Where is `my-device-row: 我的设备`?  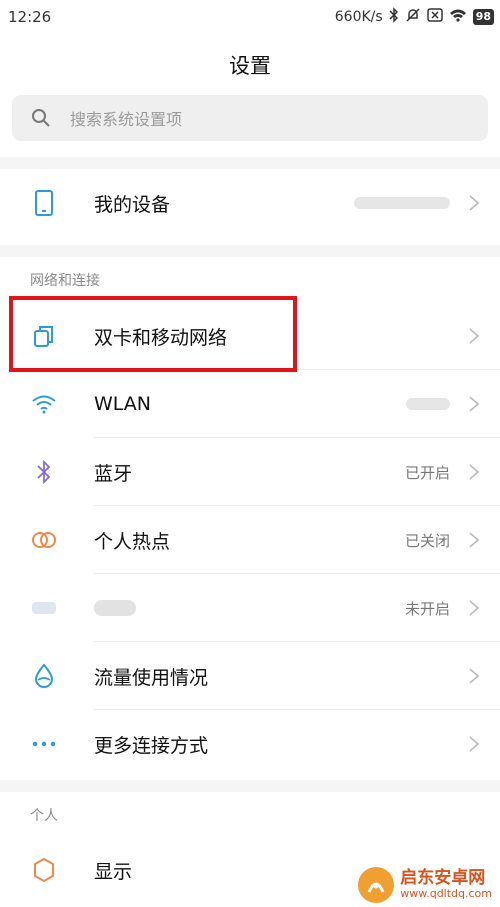 my-device-row: 我的设备 is located at coordinates (250, 203).